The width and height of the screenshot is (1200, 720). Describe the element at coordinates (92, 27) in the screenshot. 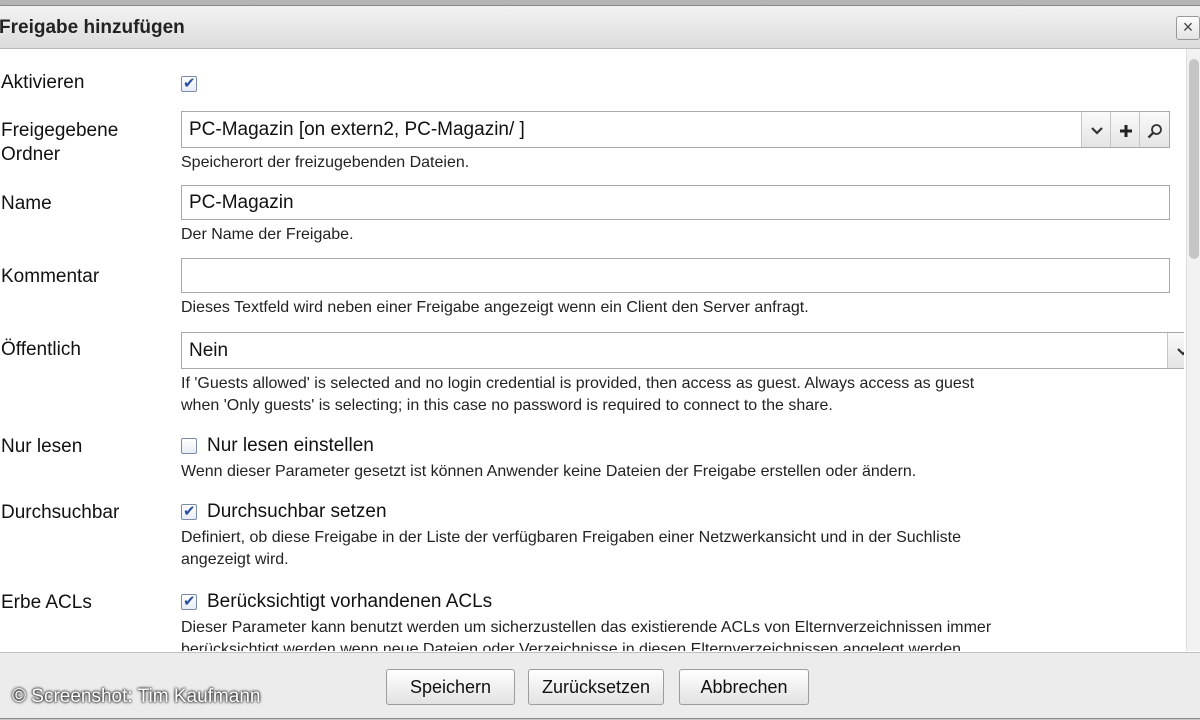

I see `dialog-title: Freigabe hinzufügen` at that location.